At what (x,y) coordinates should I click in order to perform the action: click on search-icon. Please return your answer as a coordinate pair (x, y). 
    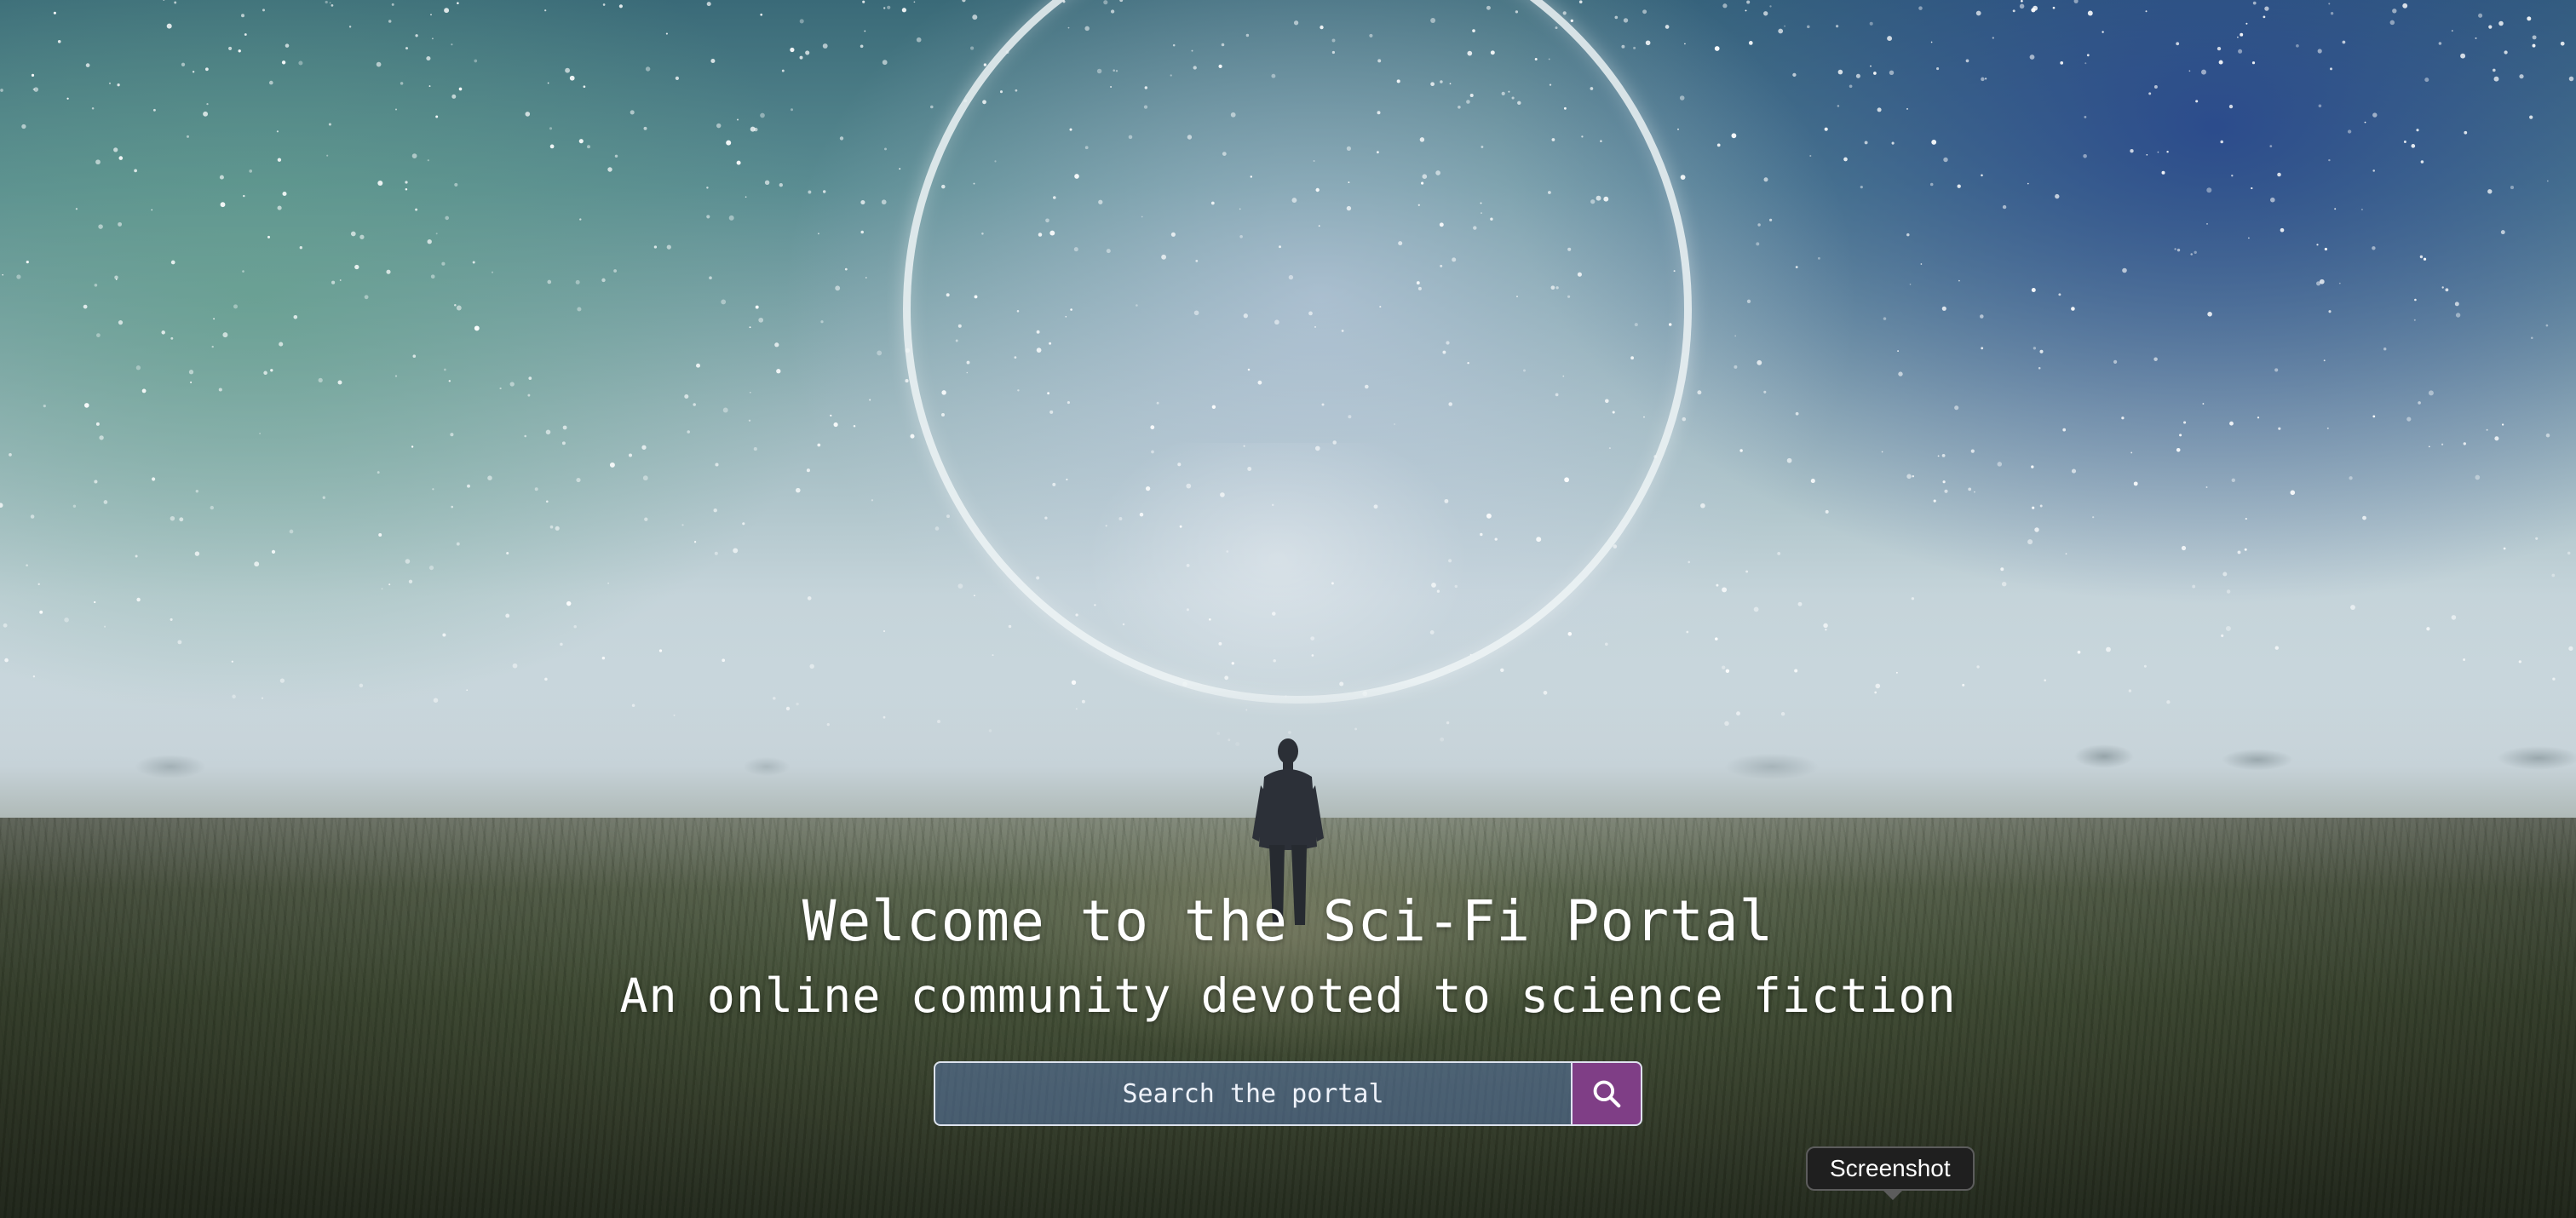
    Looking at the image, I should click on (1607, 1094).